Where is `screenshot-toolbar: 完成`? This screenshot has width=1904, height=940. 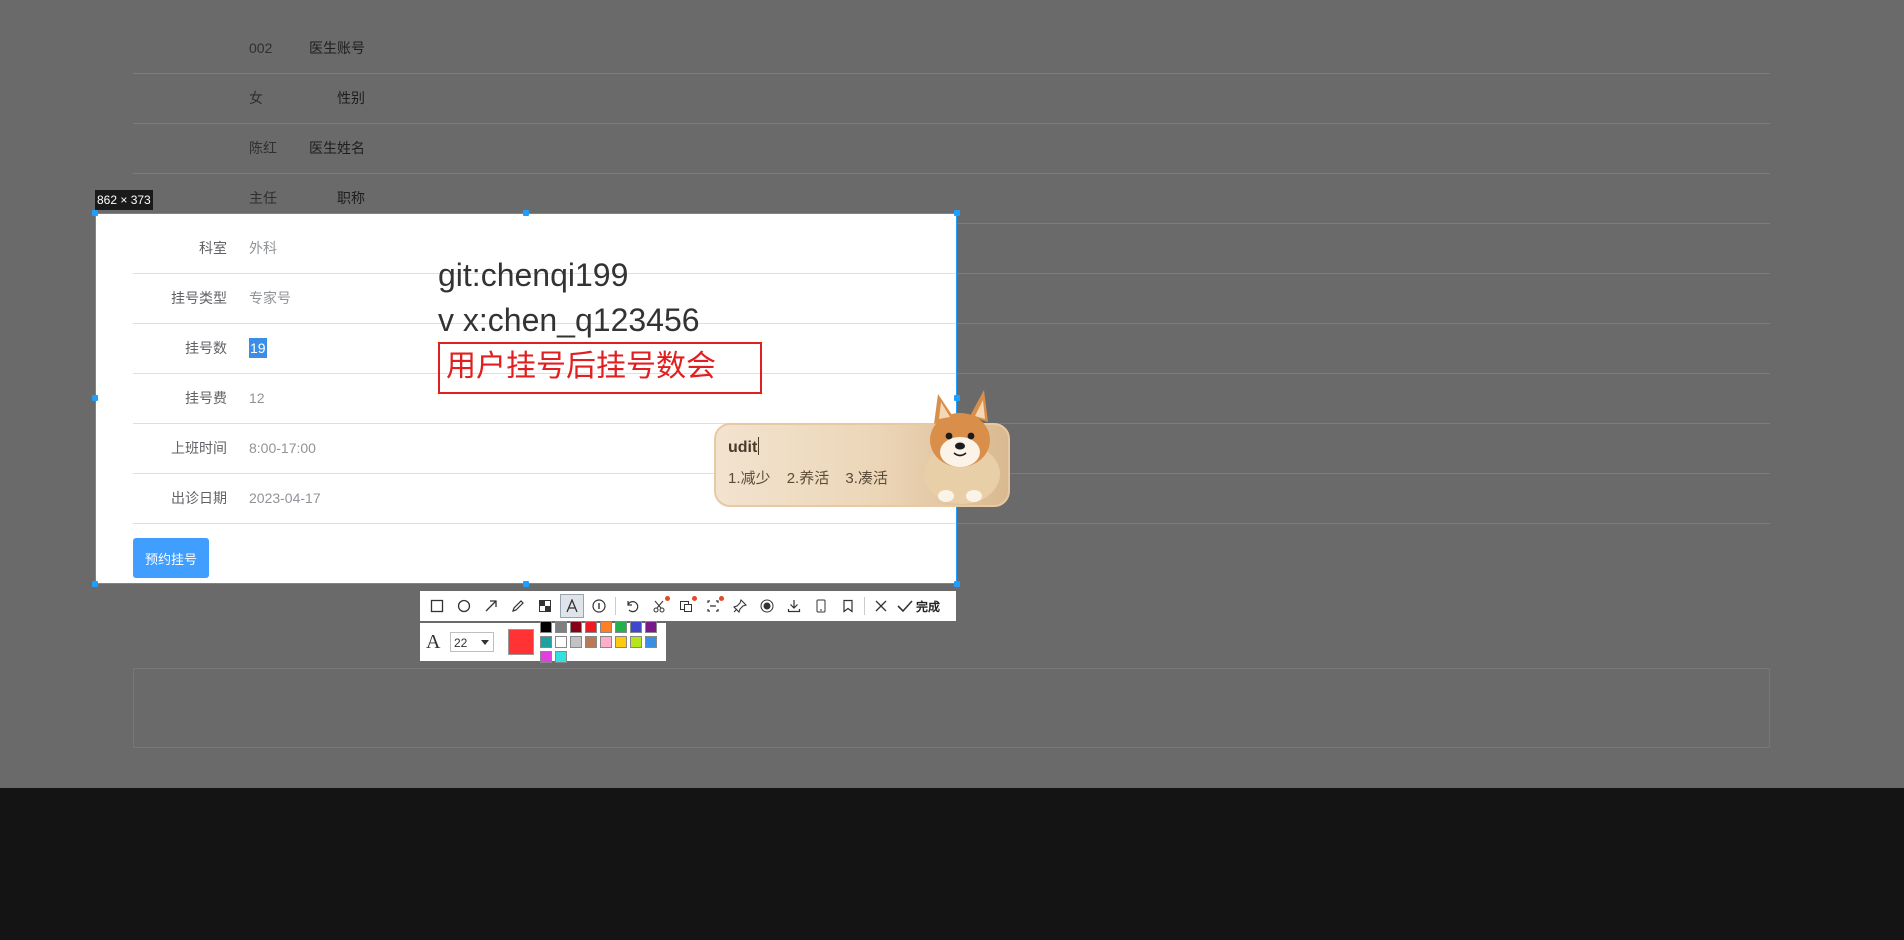
screenshot-toolbar: 完成 is located at coordinates (688, 606).